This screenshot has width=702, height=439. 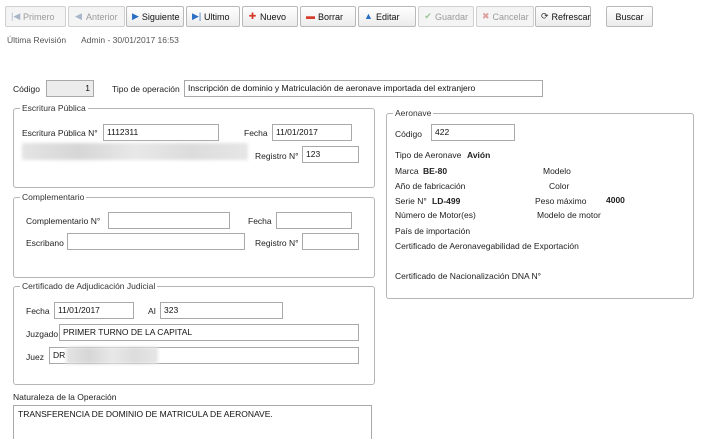 What do you see at coordinates (160, 16) in the screenshot?
I see `siguiente-label: Siguiente` at bounding box center [160, 16].